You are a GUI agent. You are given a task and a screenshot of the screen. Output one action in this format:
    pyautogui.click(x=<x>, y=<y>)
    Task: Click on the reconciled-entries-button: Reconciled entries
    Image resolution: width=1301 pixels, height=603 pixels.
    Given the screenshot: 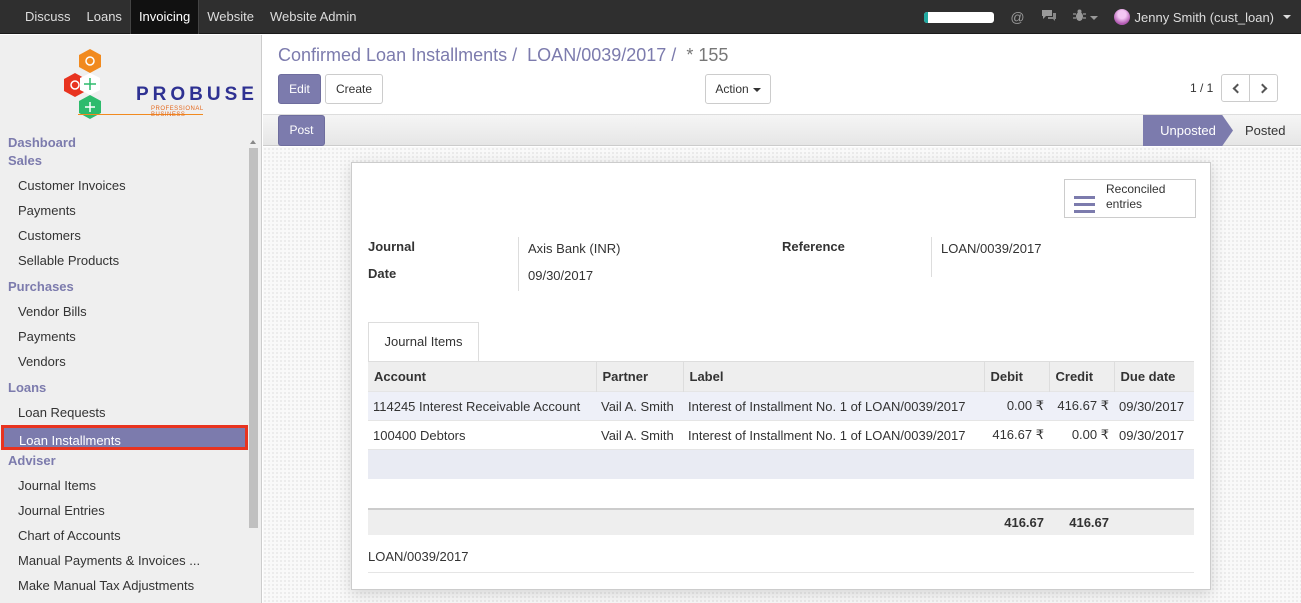 What is the action you would take?
    pyautogui.click(x=1130, y=198)
    